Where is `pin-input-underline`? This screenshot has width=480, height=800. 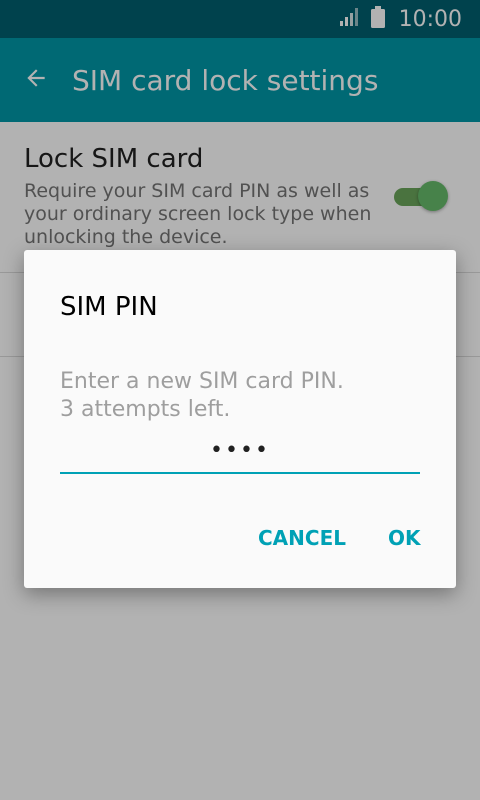 pin-input-underline is located at coordinates (240, 473).